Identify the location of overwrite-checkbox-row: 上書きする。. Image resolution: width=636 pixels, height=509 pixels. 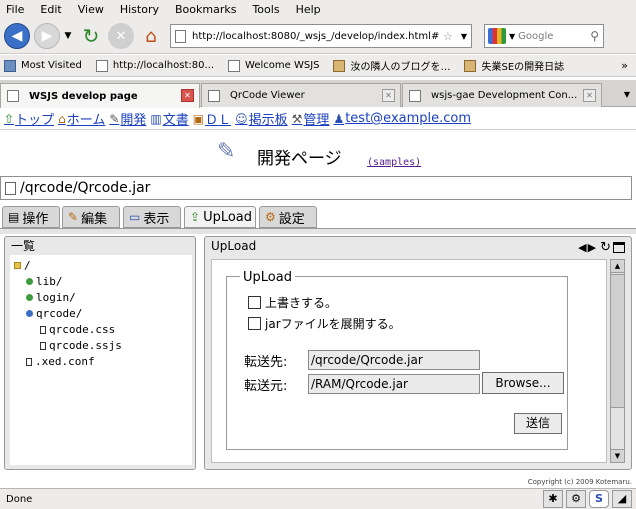
(292, 302).